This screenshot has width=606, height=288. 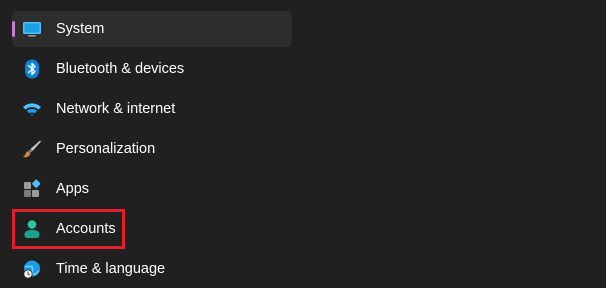 I want to click on nav-item-label: Network & internet, so click(x=116, y=109).